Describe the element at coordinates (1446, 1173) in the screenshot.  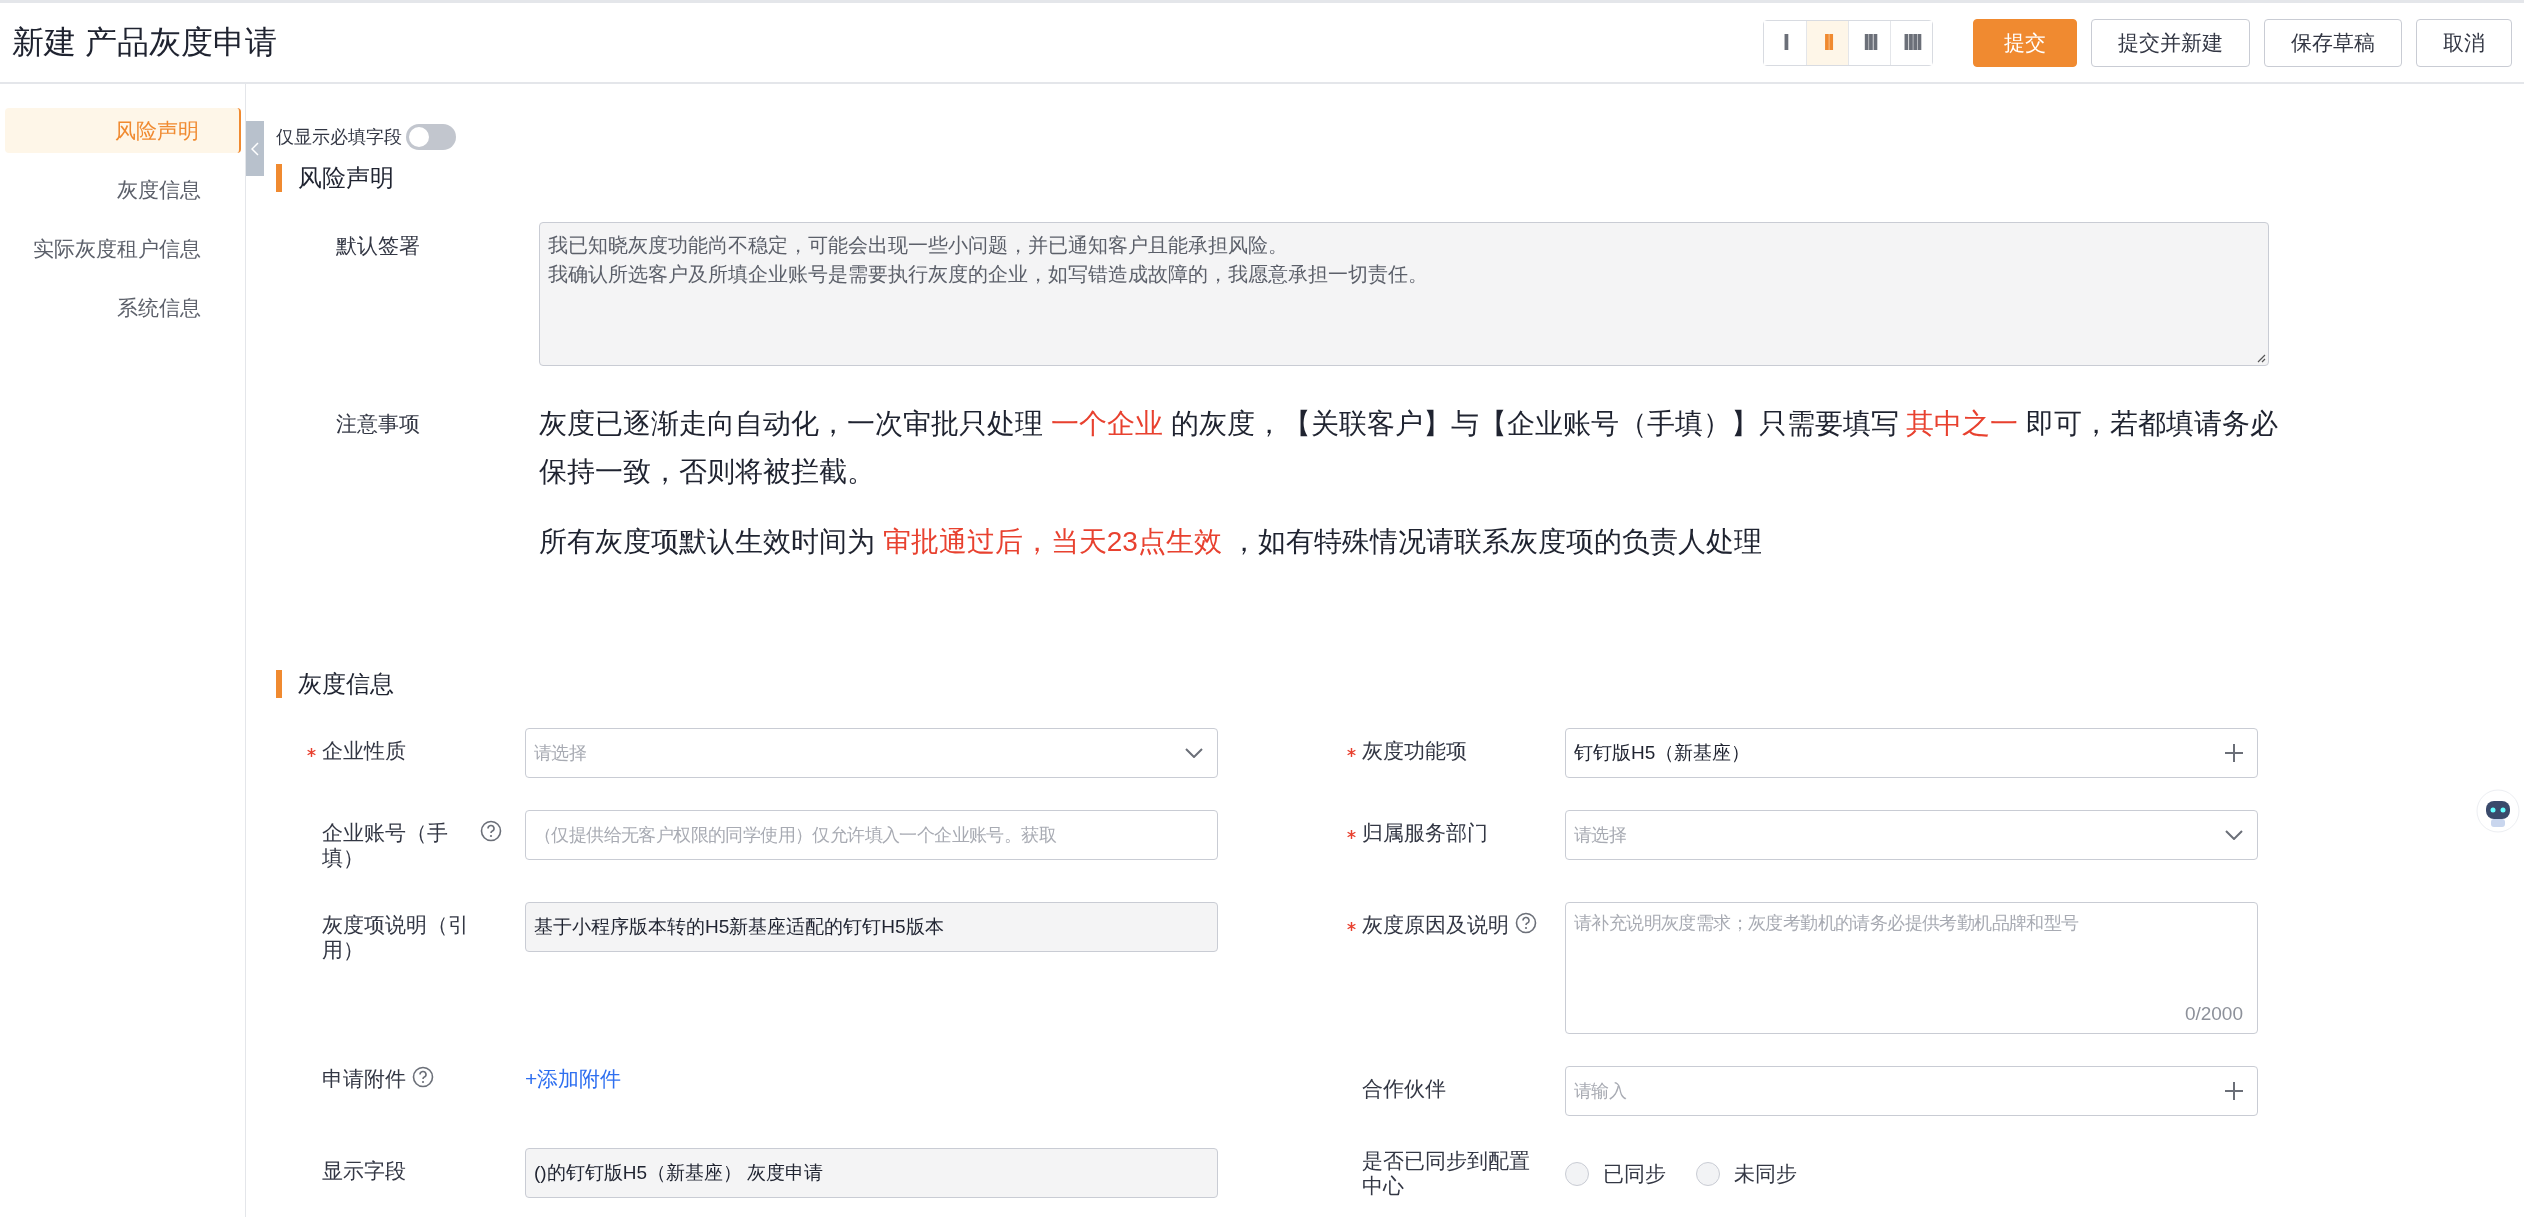
I see `field-label: 是否已同步到配置中心` at that location.